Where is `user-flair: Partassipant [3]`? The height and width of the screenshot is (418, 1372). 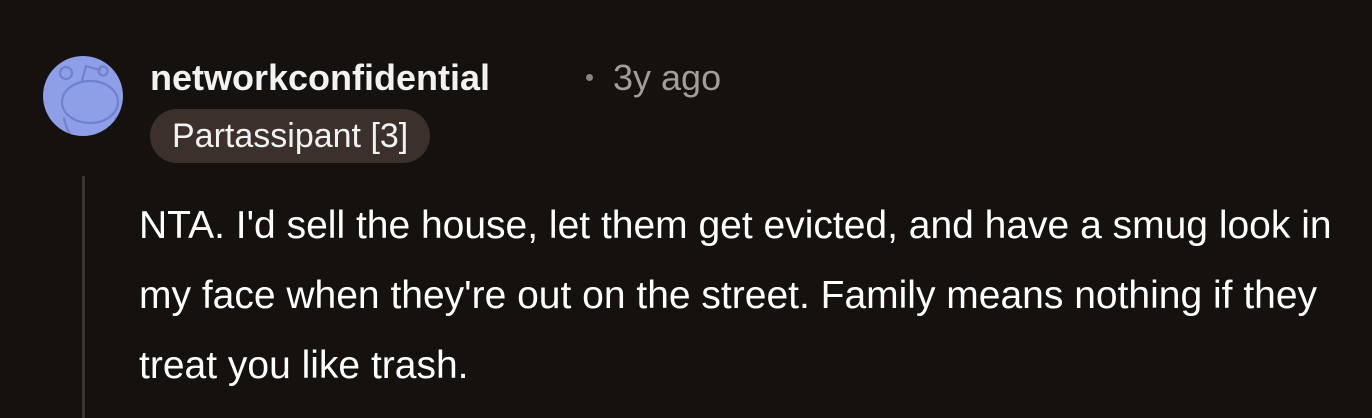 user-flair: Partassipant [3] is located at coordinates (290, 136).